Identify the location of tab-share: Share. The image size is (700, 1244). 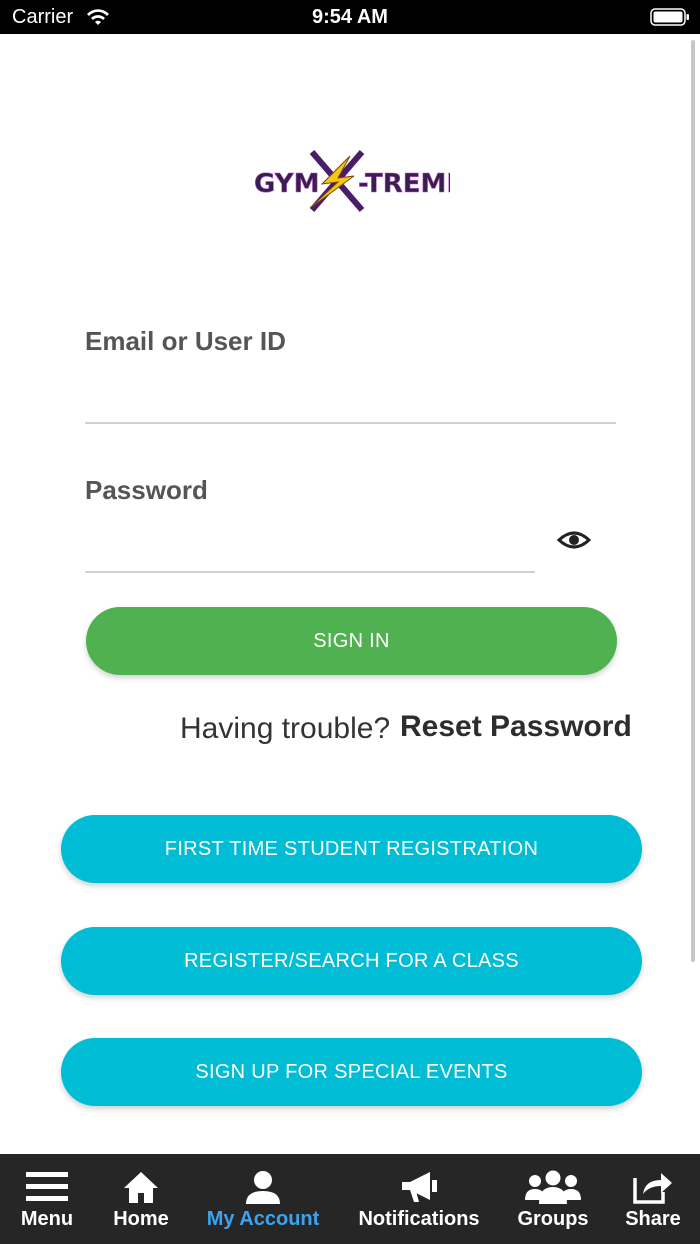
(653, 1199).